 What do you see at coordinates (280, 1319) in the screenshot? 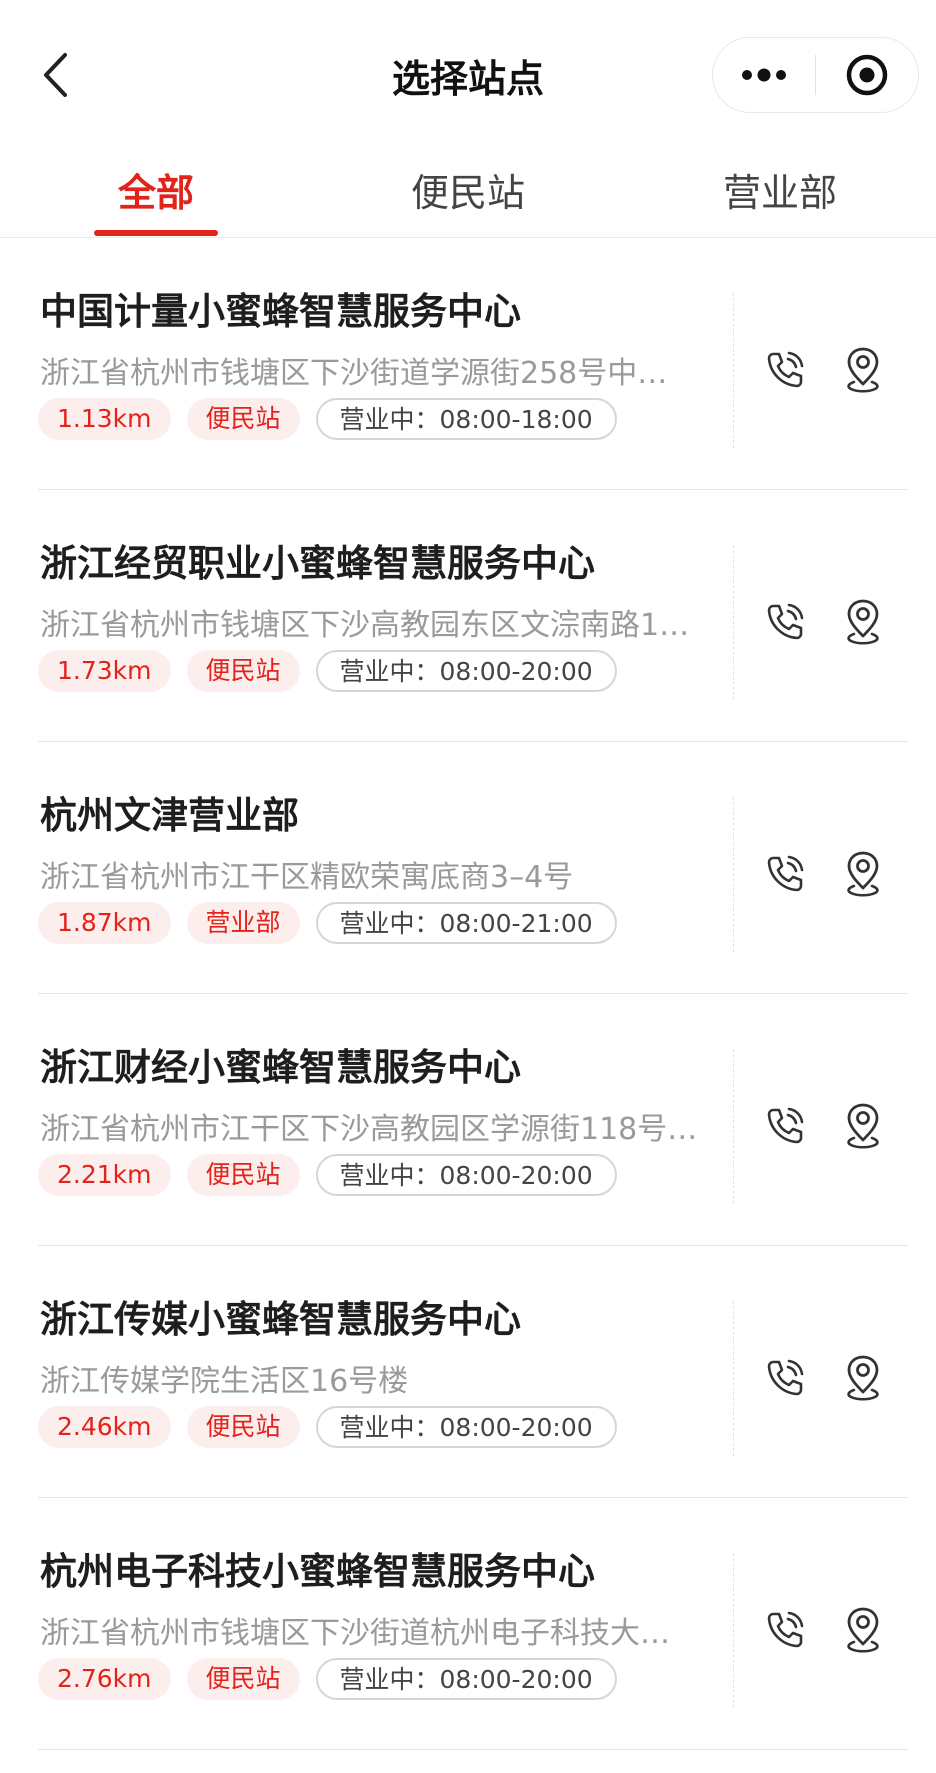
I see `station-name: 浙江传媒小蜜蜂智慧服务中心` at bounding box center [280, 1319].